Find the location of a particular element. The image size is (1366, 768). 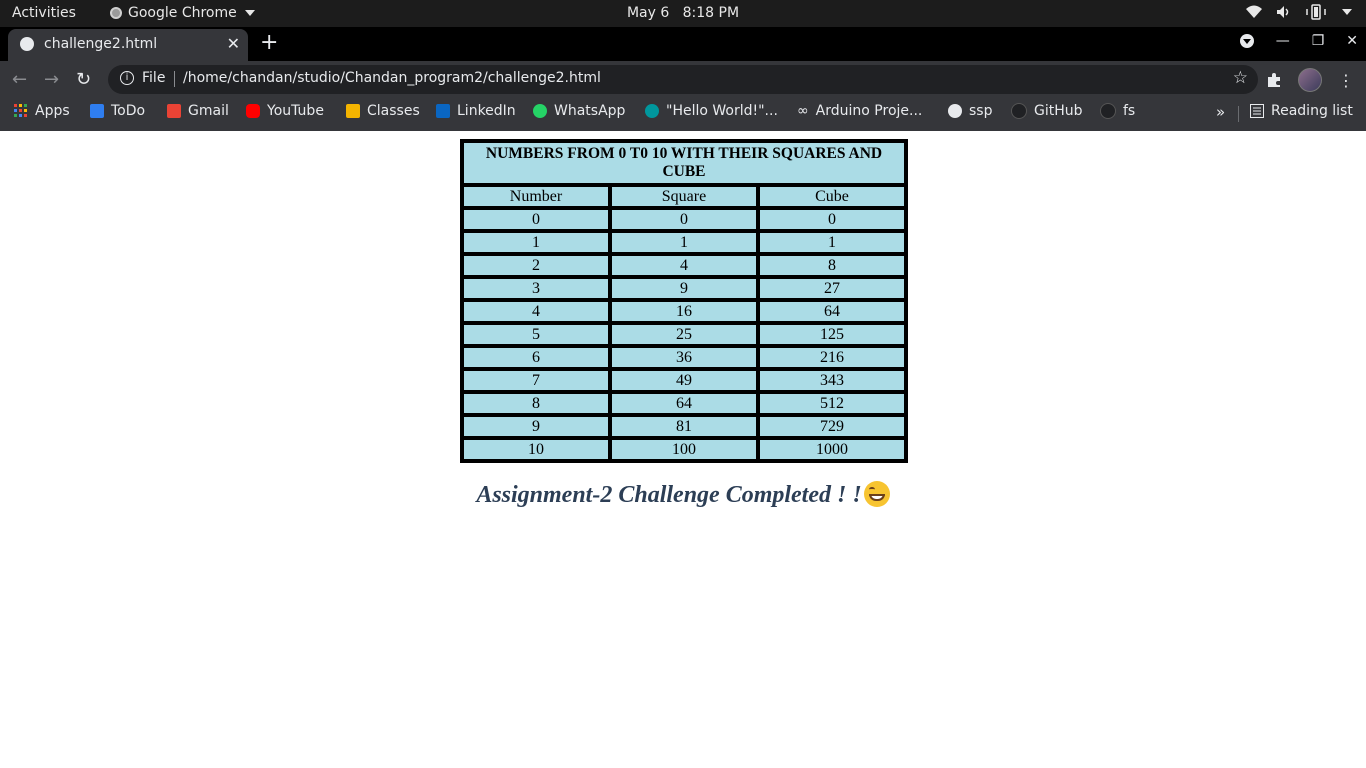

header-cube: Cube is located at coordinates (832, 196).